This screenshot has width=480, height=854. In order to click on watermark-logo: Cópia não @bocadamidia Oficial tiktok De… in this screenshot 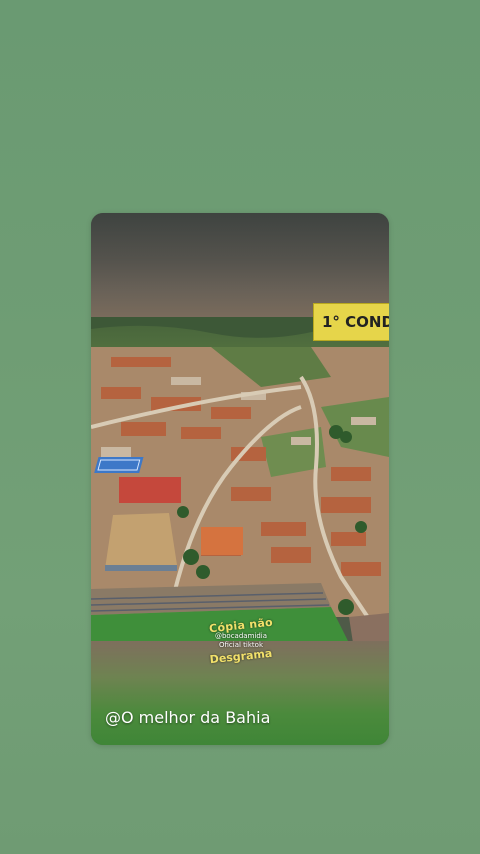, I will do `click(241, 648)`.